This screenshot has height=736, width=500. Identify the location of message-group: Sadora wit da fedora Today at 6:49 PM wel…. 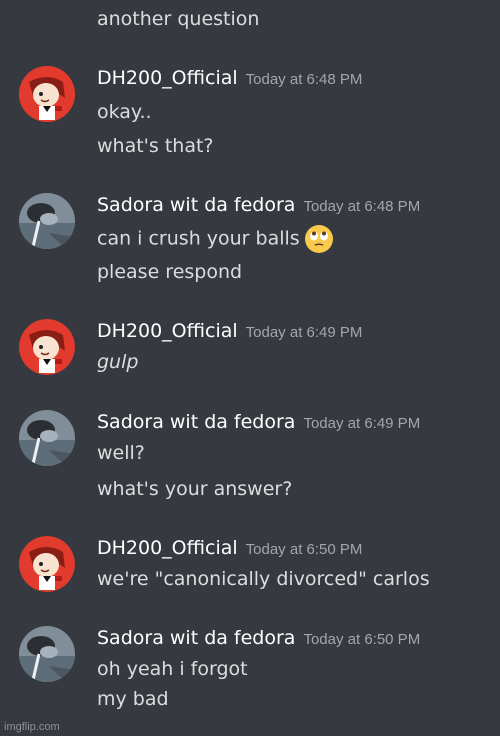
(250, 465).